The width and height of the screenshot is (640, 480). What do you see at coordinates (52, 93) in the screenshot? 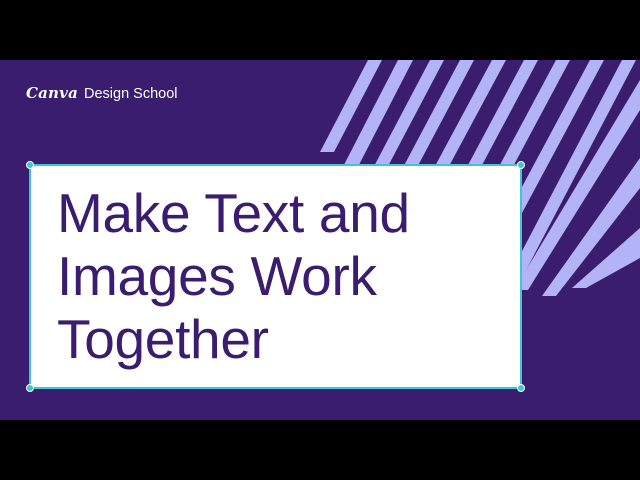
I see `canva-logo: Canva` at bounding box center [52, 93].